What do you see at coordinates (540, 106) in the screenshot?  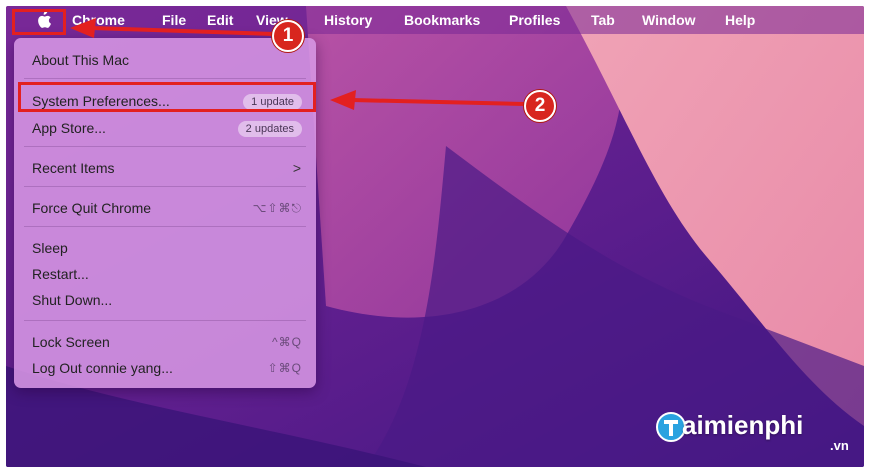 I see `step-2-badge: 2` at bounding box center [540, 106].